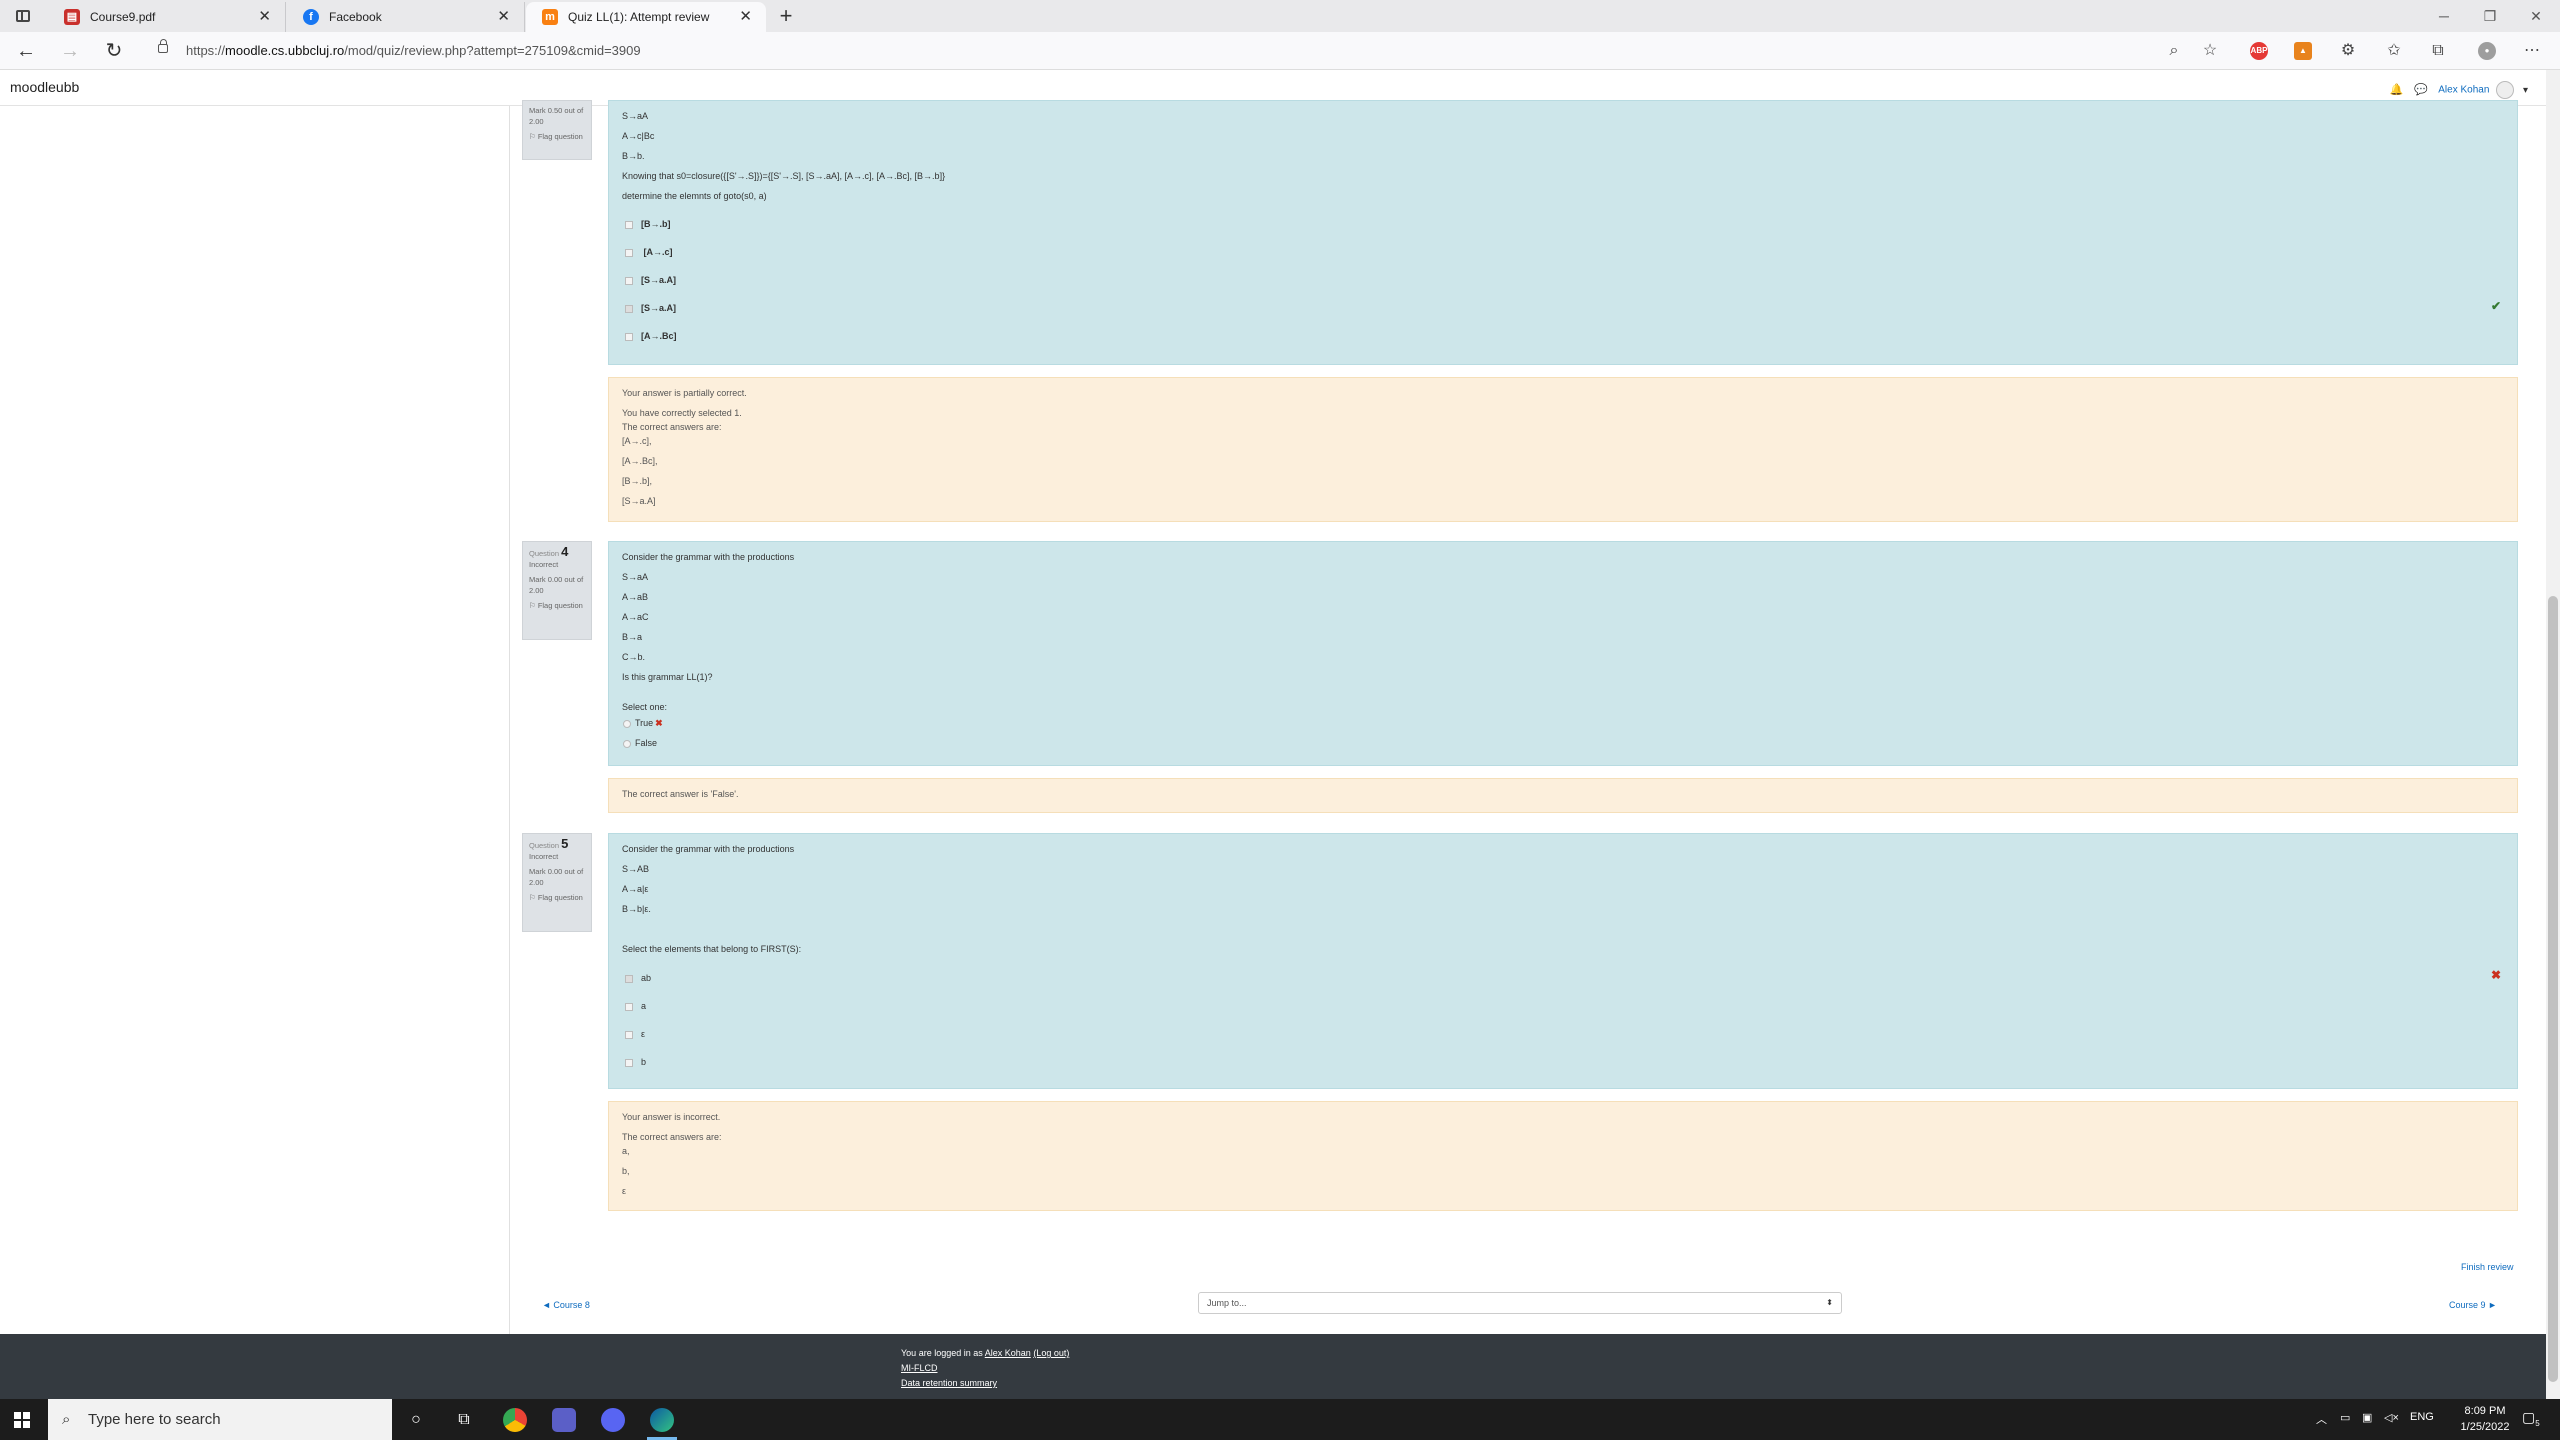 The image size is (2560, 1440). What do you see at coordinates (648, 224) in the screenshot?
I see `answer-option: [B→.b]` at bounding box center [648, 224].